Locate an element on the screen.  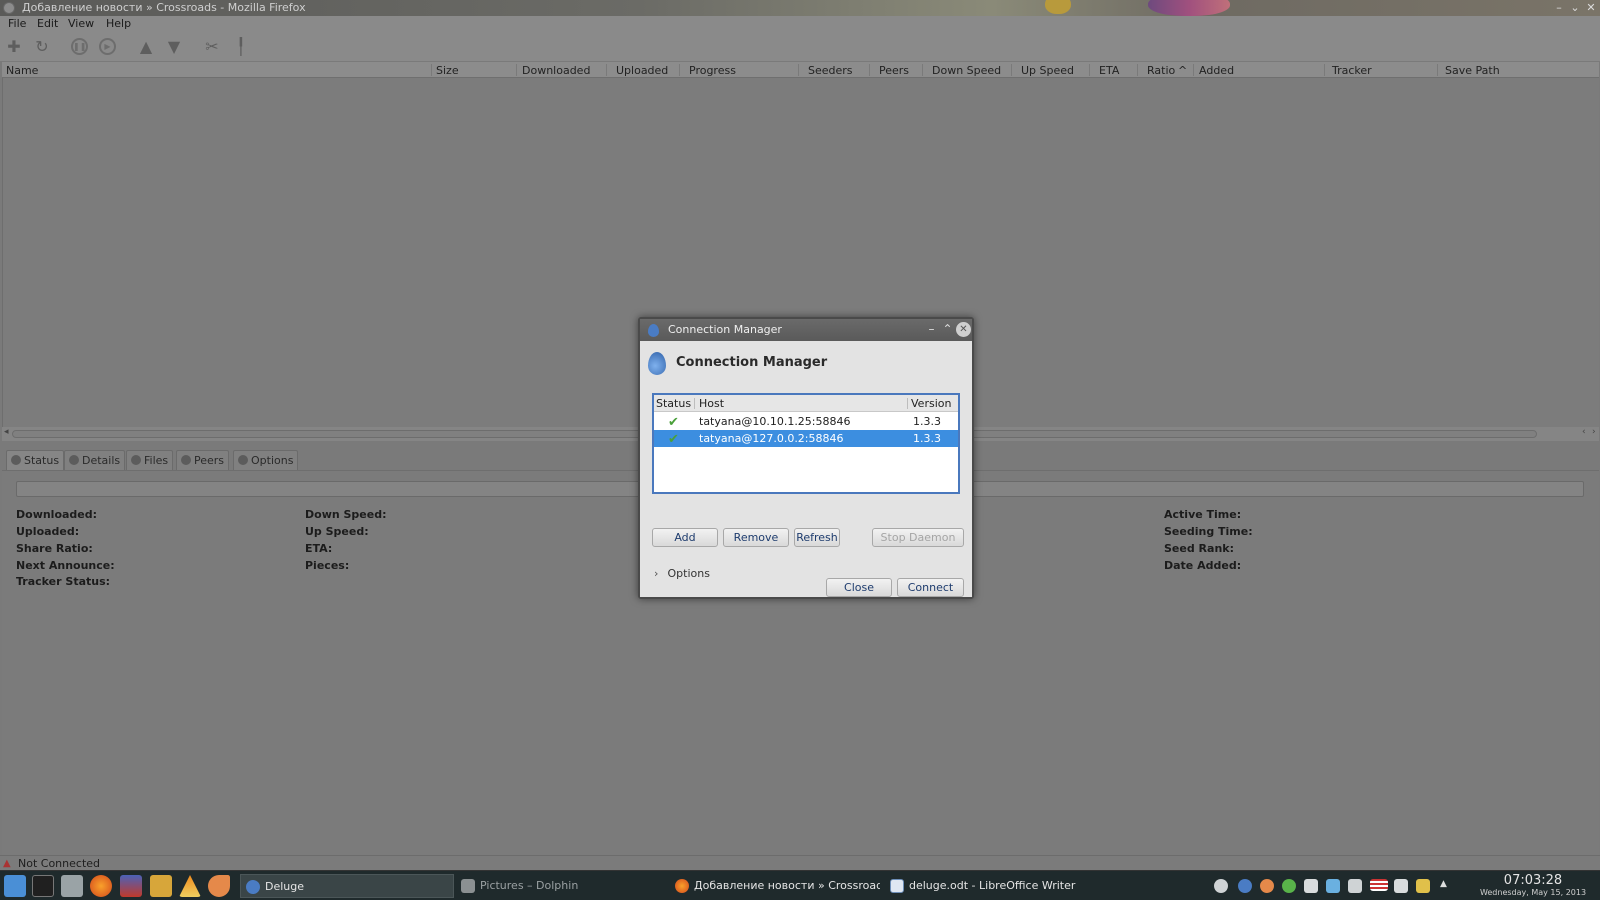
maximize-icon: ⌃ is located at coordinates (947, 329).